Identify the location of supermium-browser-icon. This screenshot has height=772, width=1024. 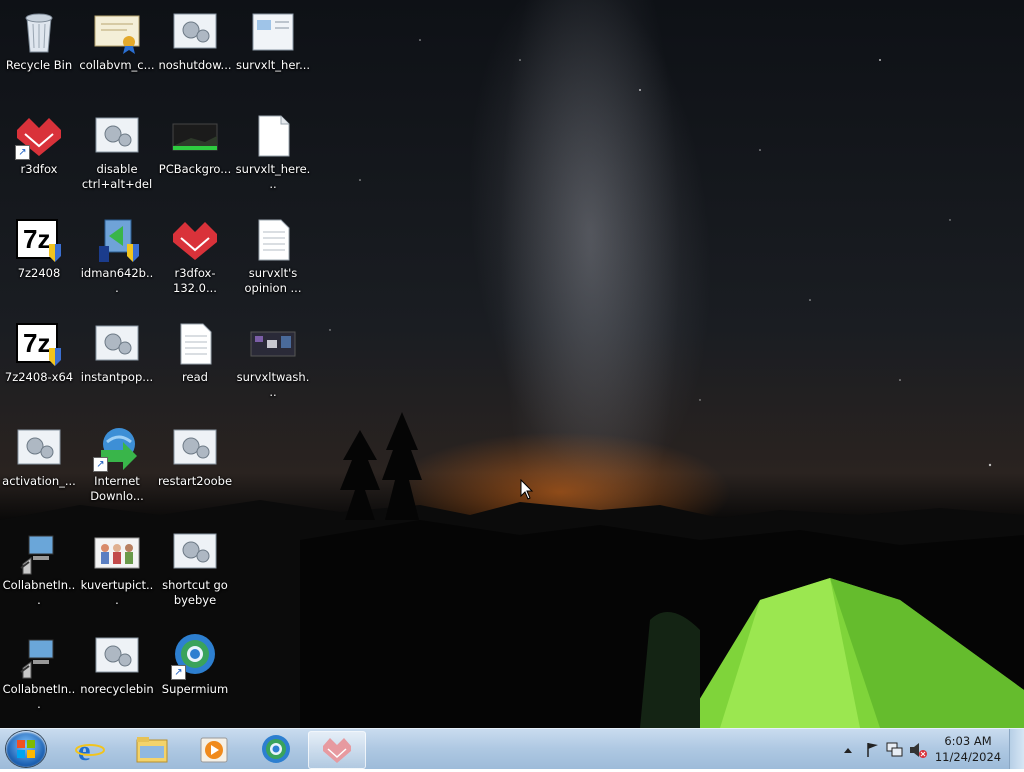
(276, 749).